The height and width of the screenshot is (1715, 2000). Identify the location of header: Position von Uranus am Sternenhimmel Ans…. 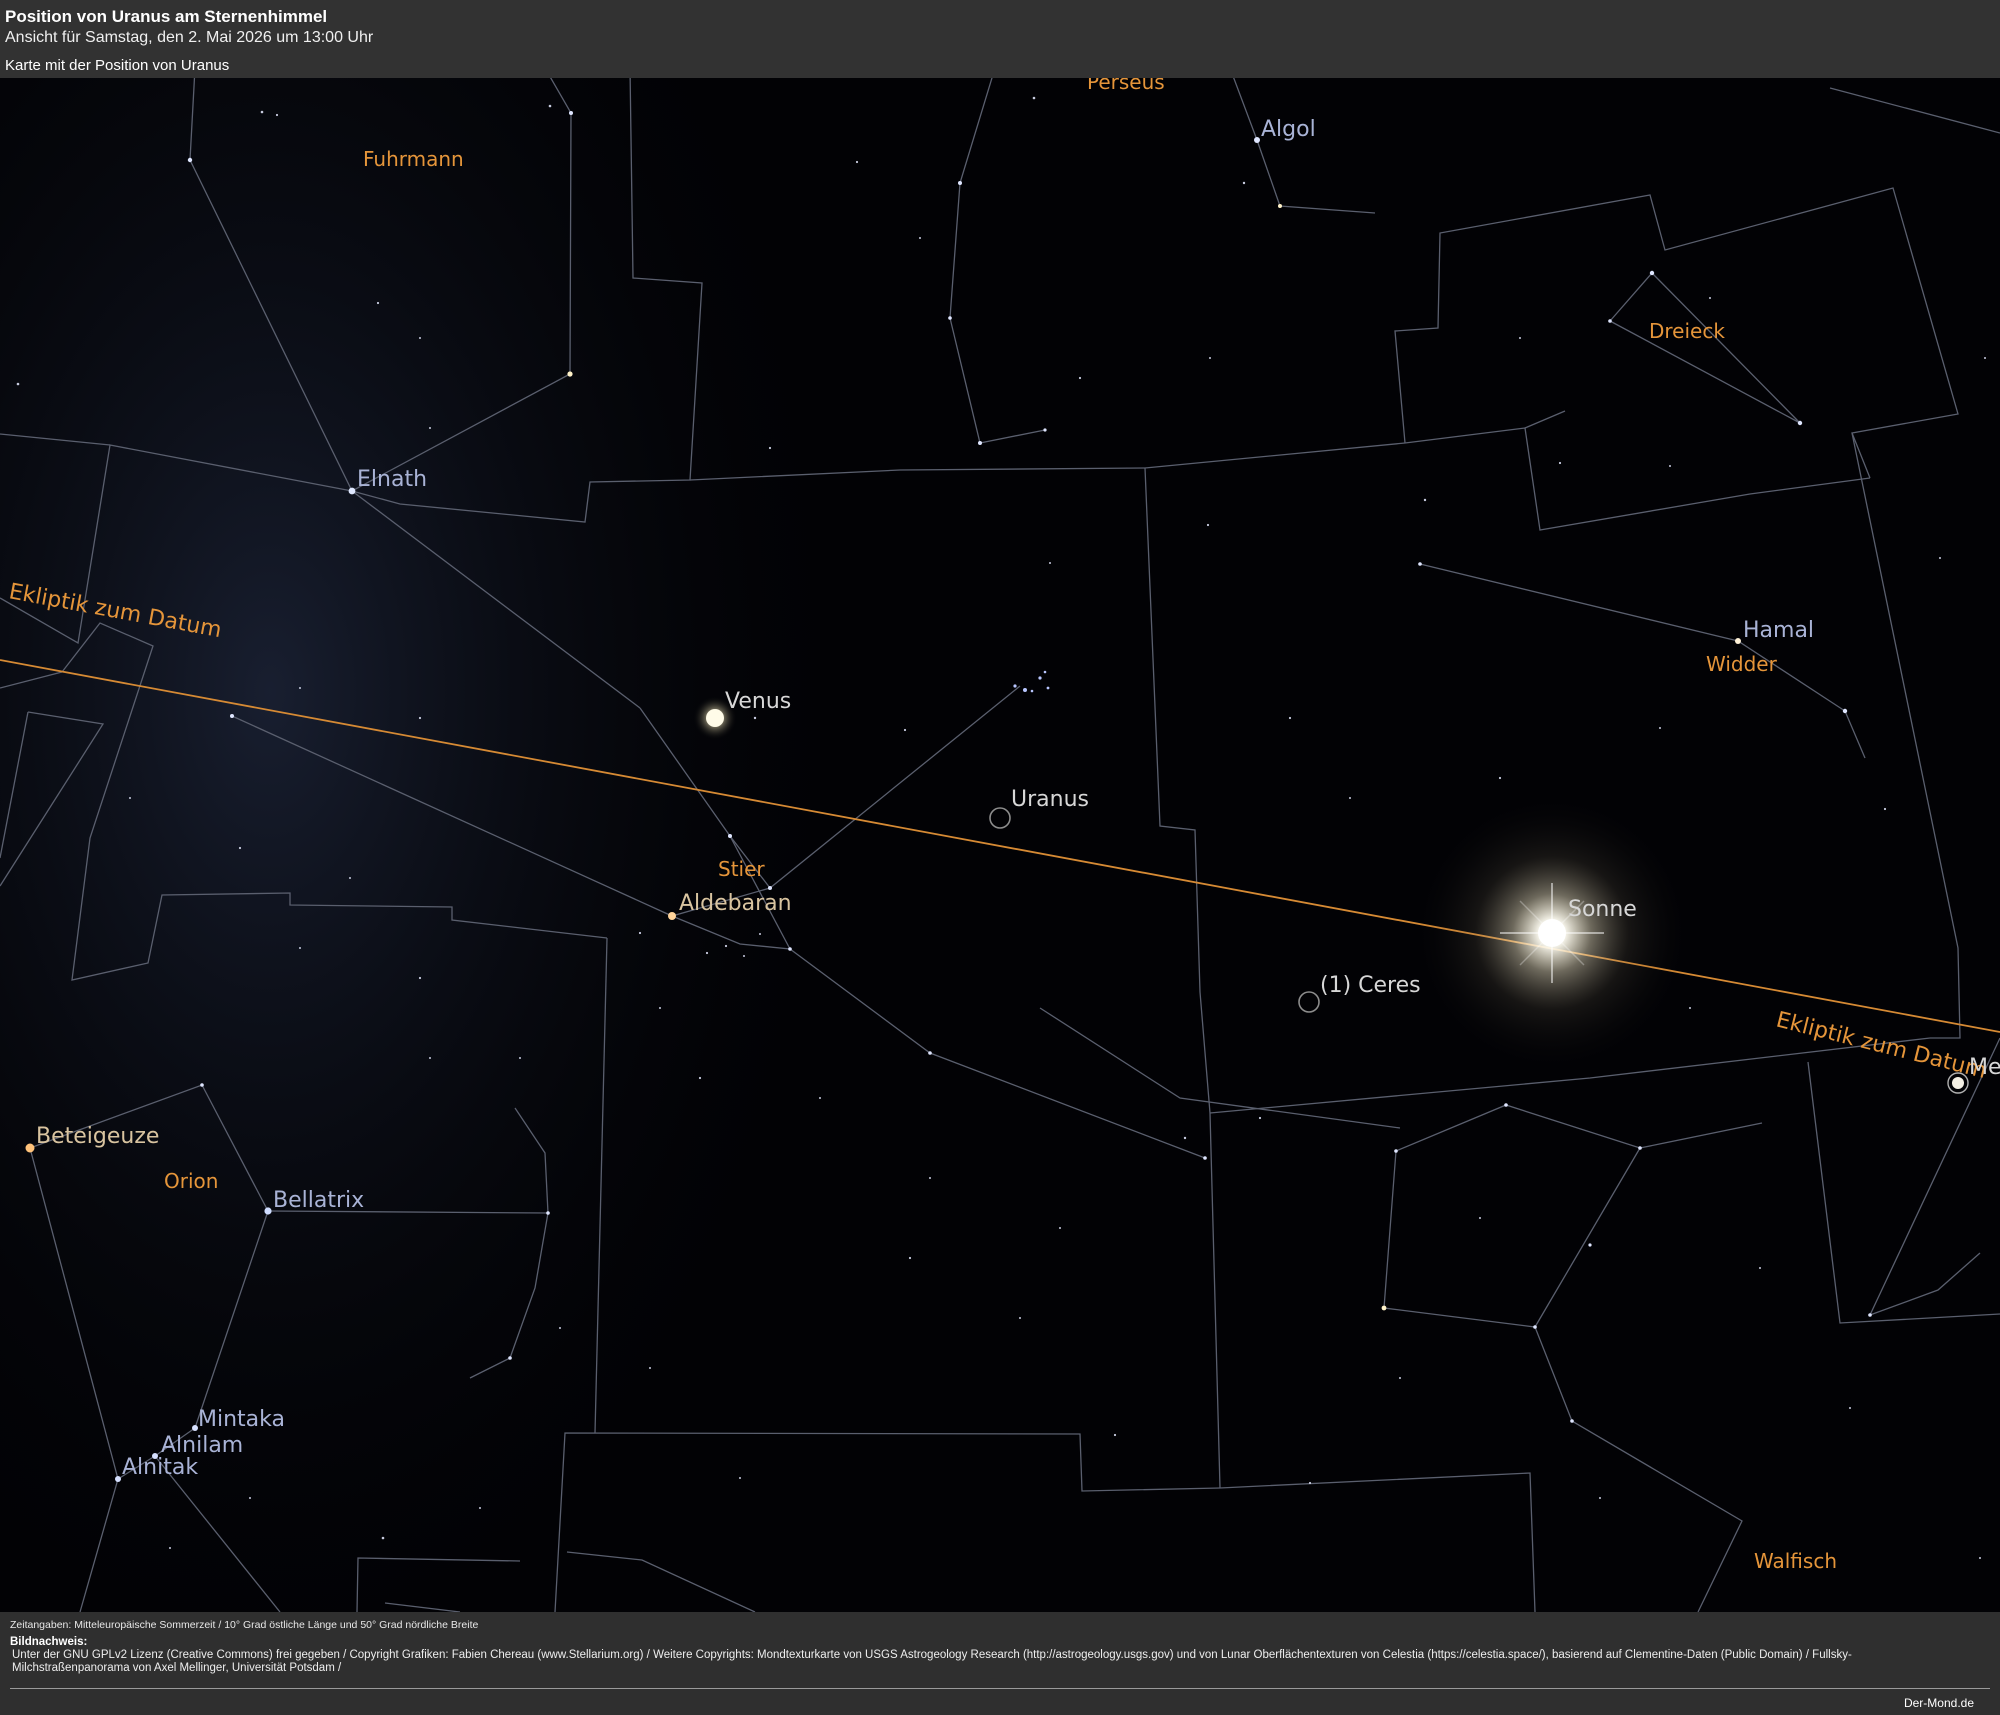
(1000, 39).